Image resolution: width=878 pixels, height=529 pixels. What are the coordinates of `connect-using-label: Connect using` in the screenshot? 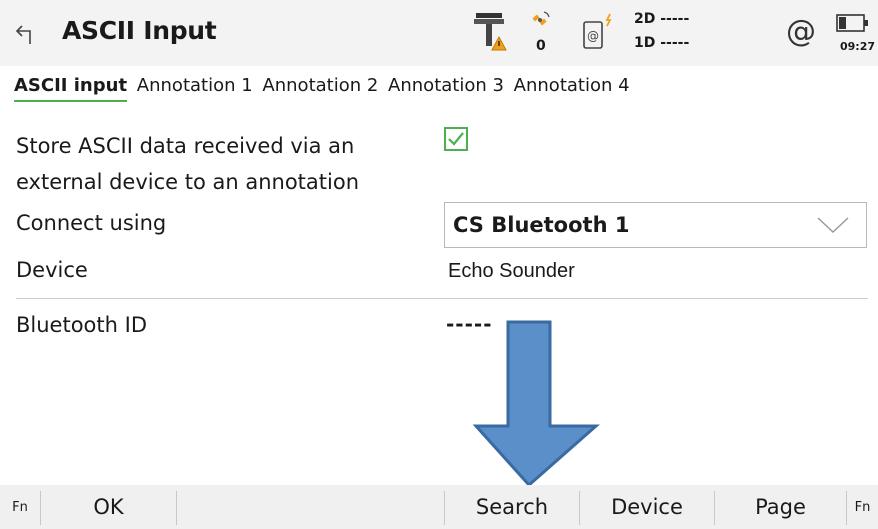 It's located at (91, 223).